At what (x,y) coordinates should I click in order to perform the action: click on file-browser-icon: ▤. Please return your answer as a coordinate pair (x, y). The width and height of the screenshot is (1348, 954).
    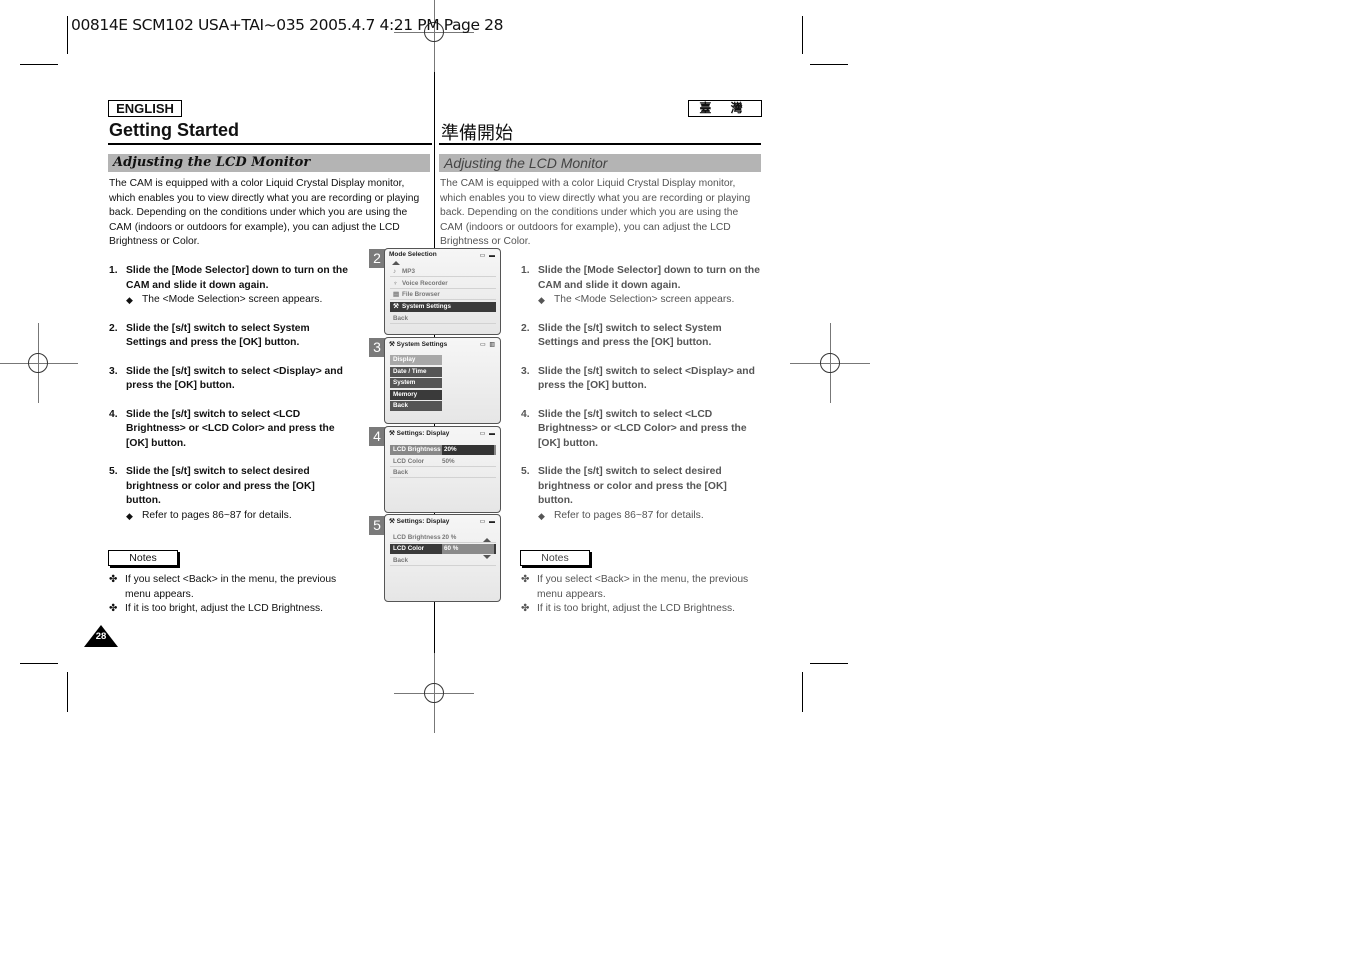
    Looking at the image, I should click on (396, 294).